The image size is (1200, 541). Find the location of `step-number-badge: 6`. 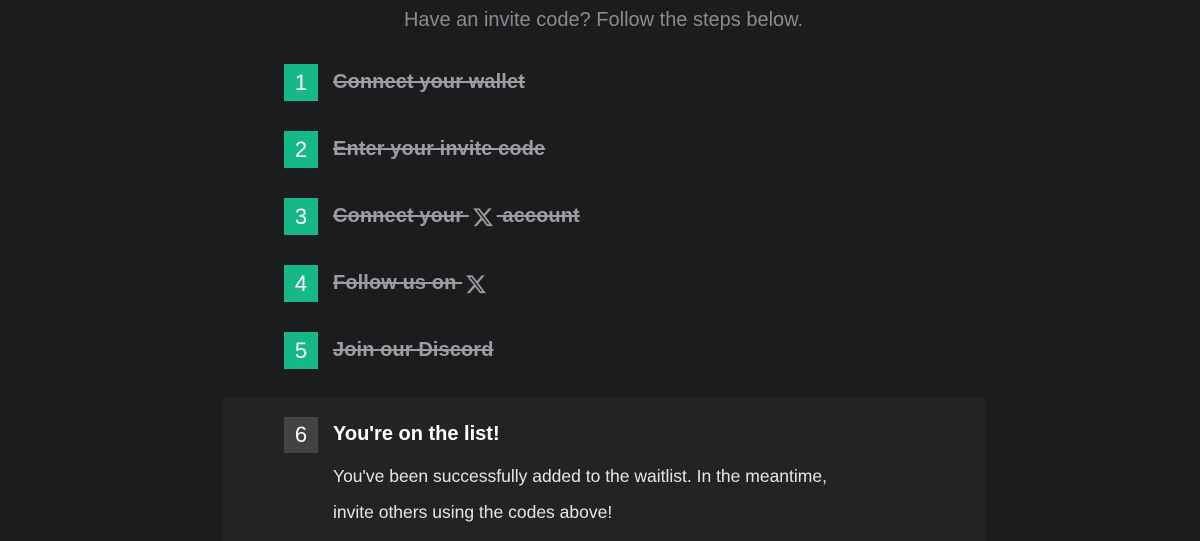

step-number-badge: 6 is located at coordinates (301, 435).